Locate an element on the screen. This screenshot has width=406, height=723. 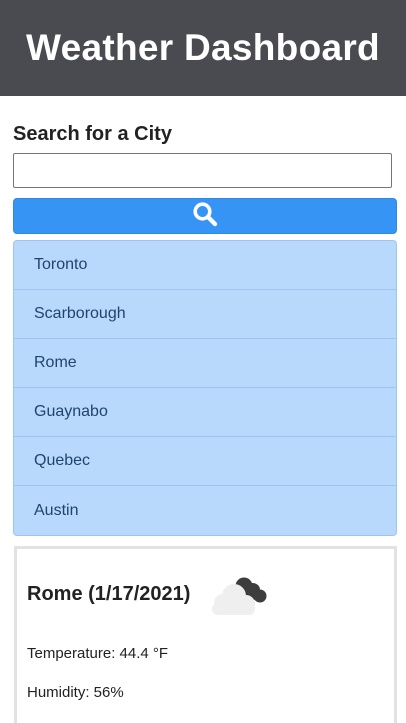
city-item-quebec: Quebec is located at coordinates (205, 461).